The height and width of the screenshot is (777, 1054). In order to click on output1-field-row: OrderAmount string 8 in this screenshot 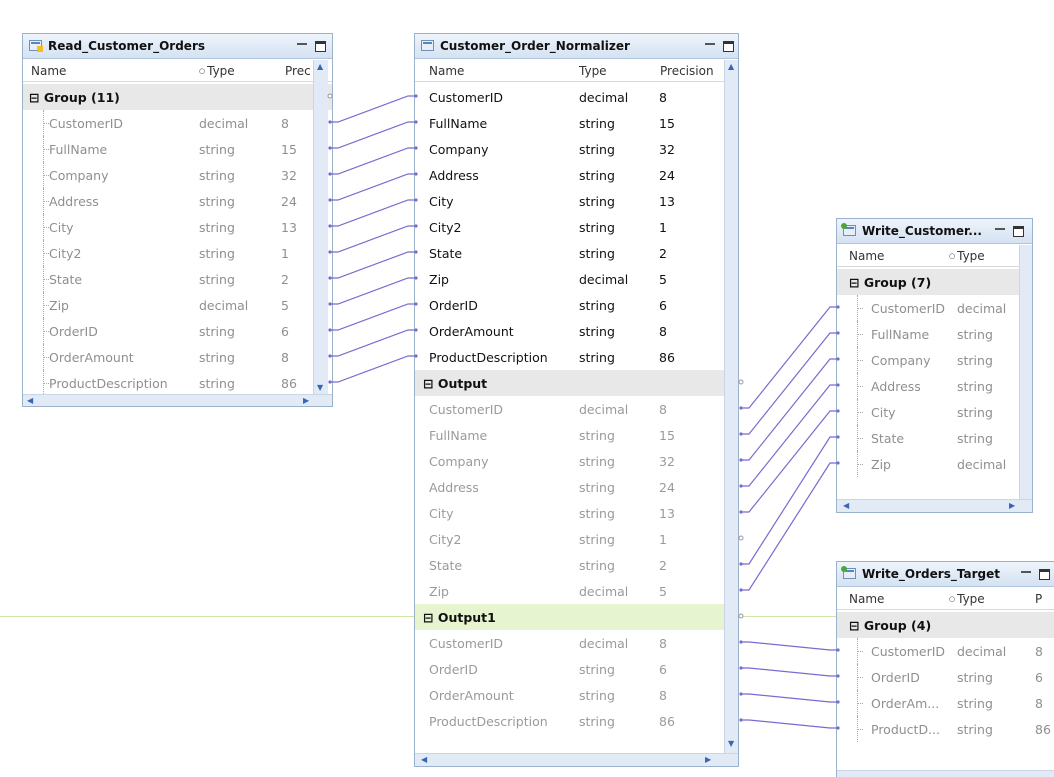, I will do `click(576, 695)`.